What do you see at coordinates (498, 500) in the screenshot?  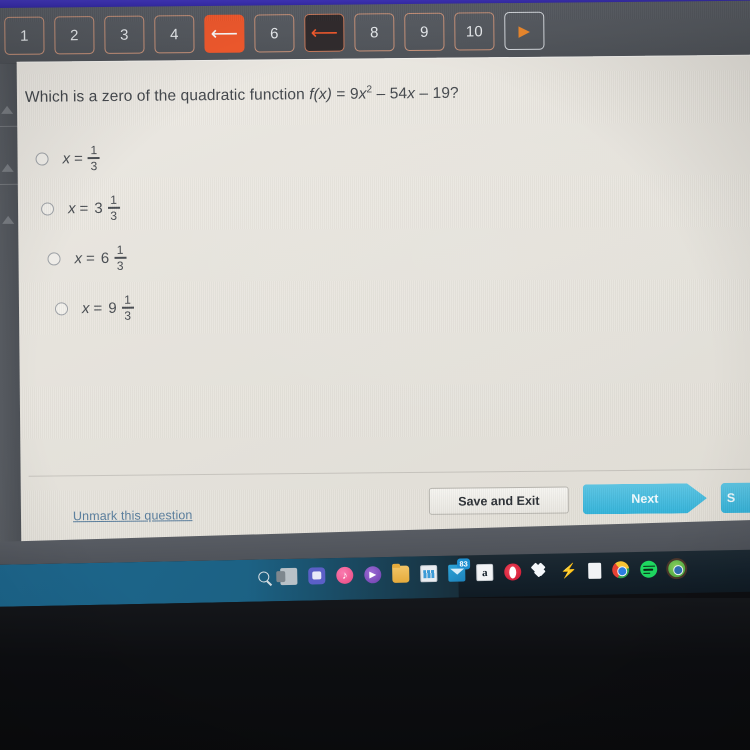 I see `save-and-exit-button: Save and Exit` at bounding box center [498, 500].